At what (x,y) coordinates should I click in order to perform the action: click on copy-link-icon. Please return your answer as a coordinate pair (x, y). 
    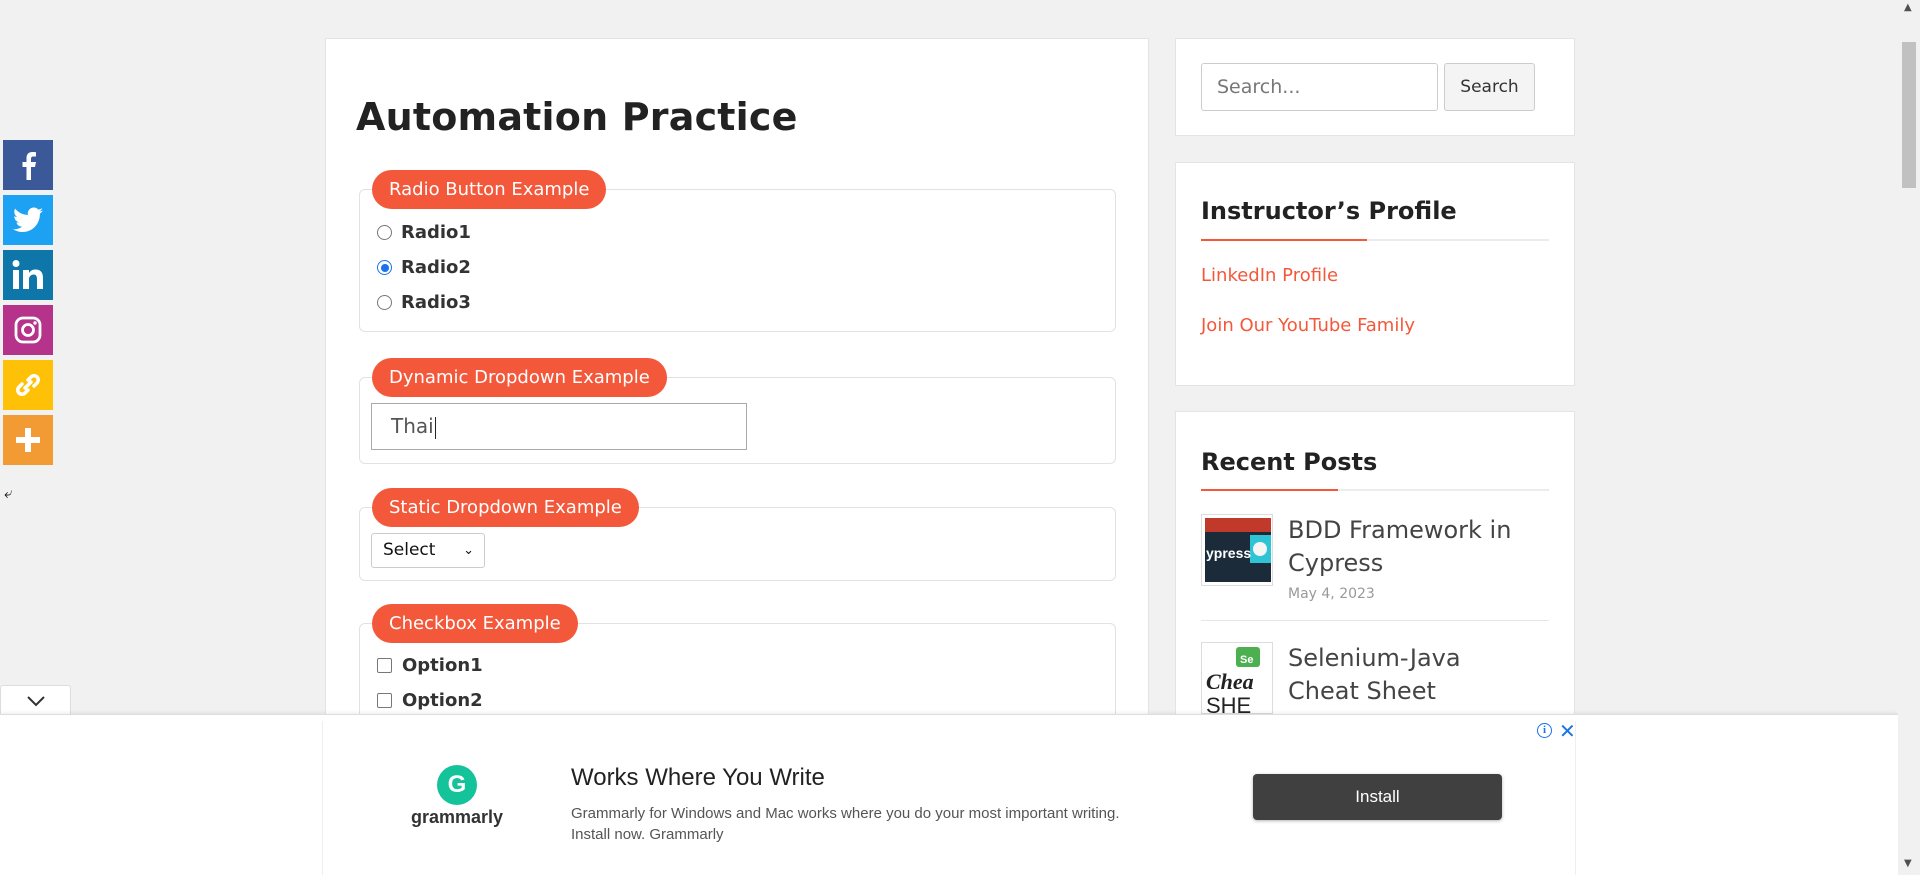
    Looking at the image, I should click on (28, 385).